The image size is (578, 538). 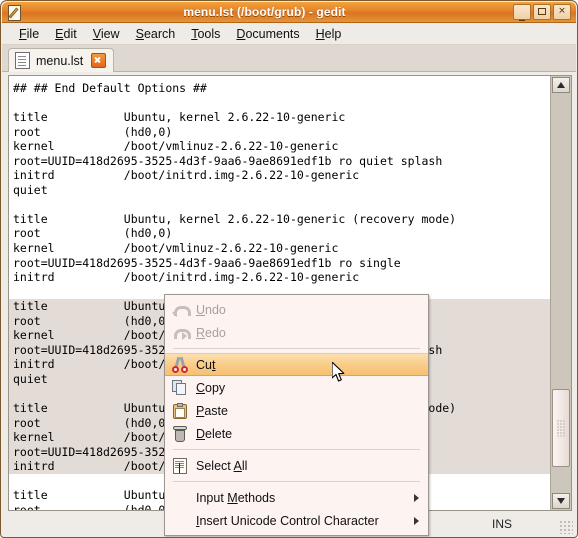 I want to click on context-menu-item-copy: Copy, so click(x=296, y=387).